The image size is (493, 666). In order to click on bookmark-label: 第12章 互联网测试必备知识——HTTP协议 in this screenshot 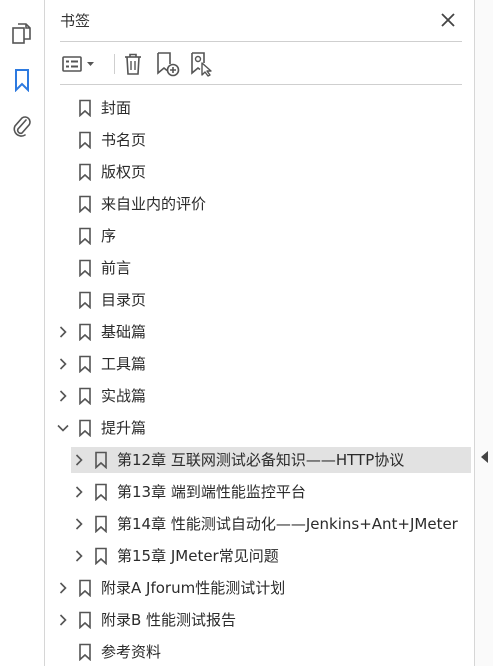, I will do `click(261, 460)`.